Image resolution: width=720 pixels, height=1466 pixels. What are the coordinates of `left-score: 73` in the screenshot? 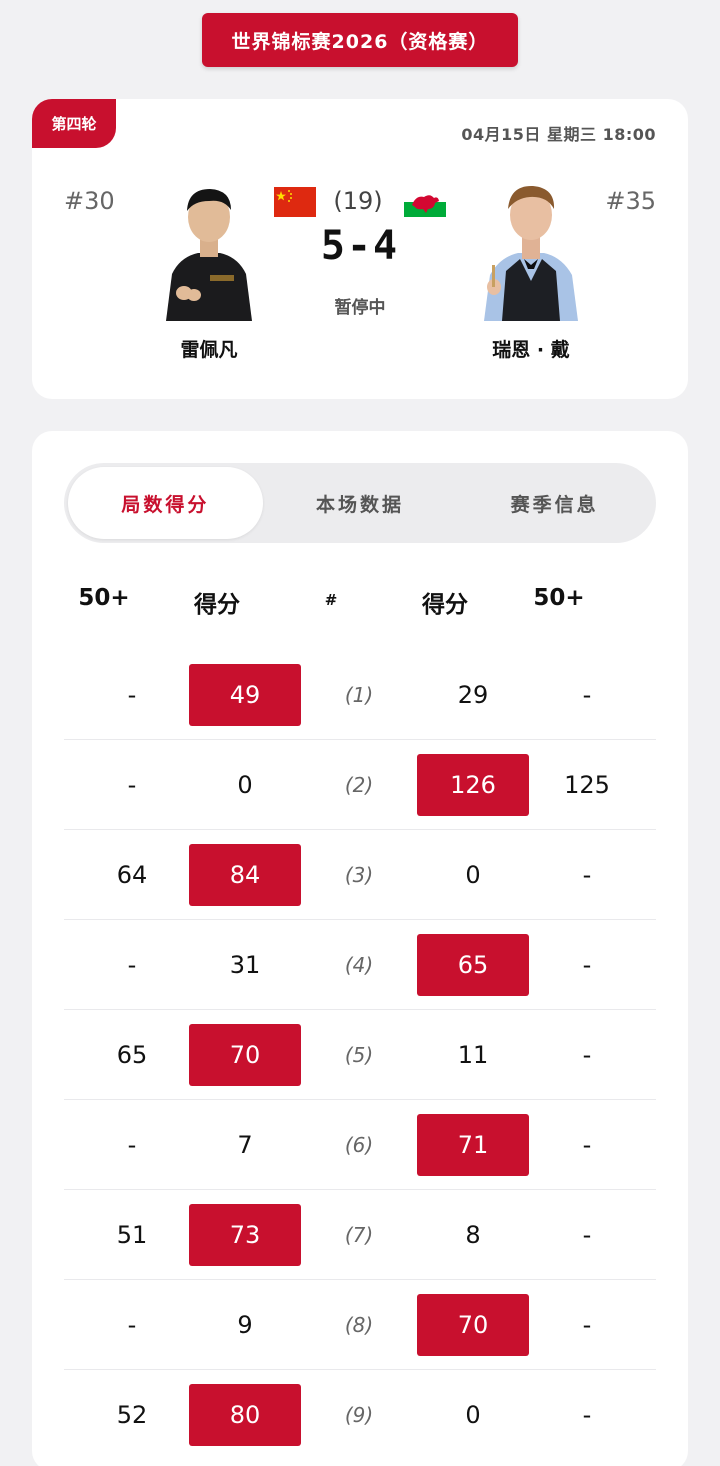 It's located at (245, 1235).